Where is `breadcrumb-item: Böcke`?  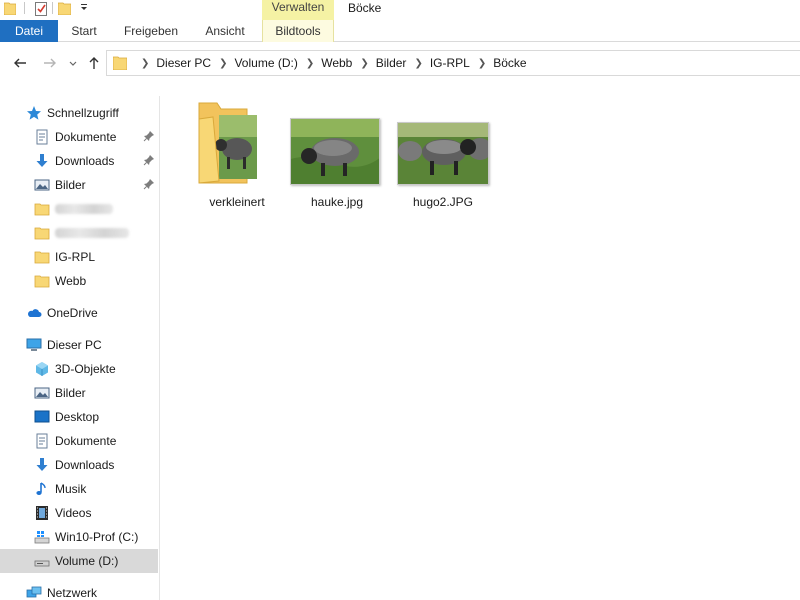 breadcrumb-item: Böcke is located at coordinates (509, 63).